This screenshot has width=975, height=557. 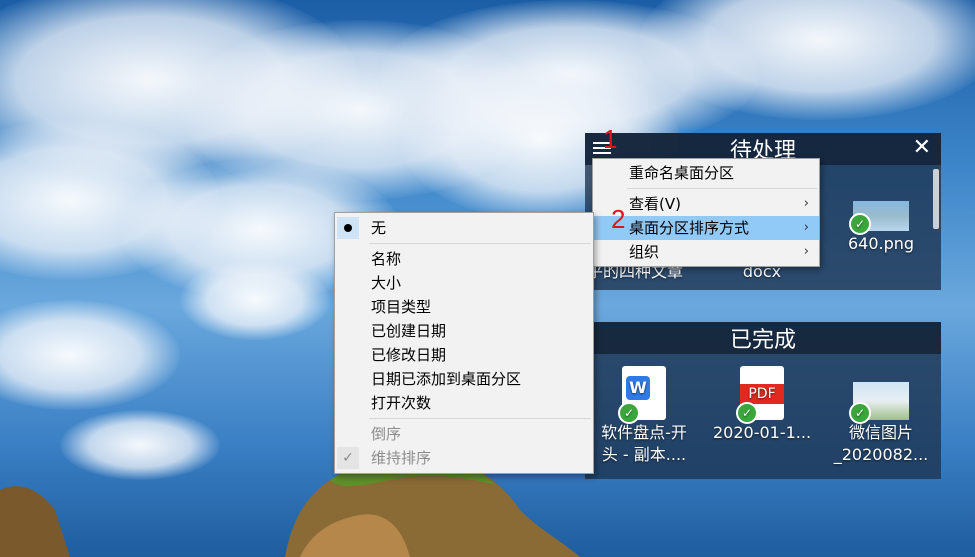 I want to click on sort-option-modified: 已修改日期, so click(x=464, y=355).